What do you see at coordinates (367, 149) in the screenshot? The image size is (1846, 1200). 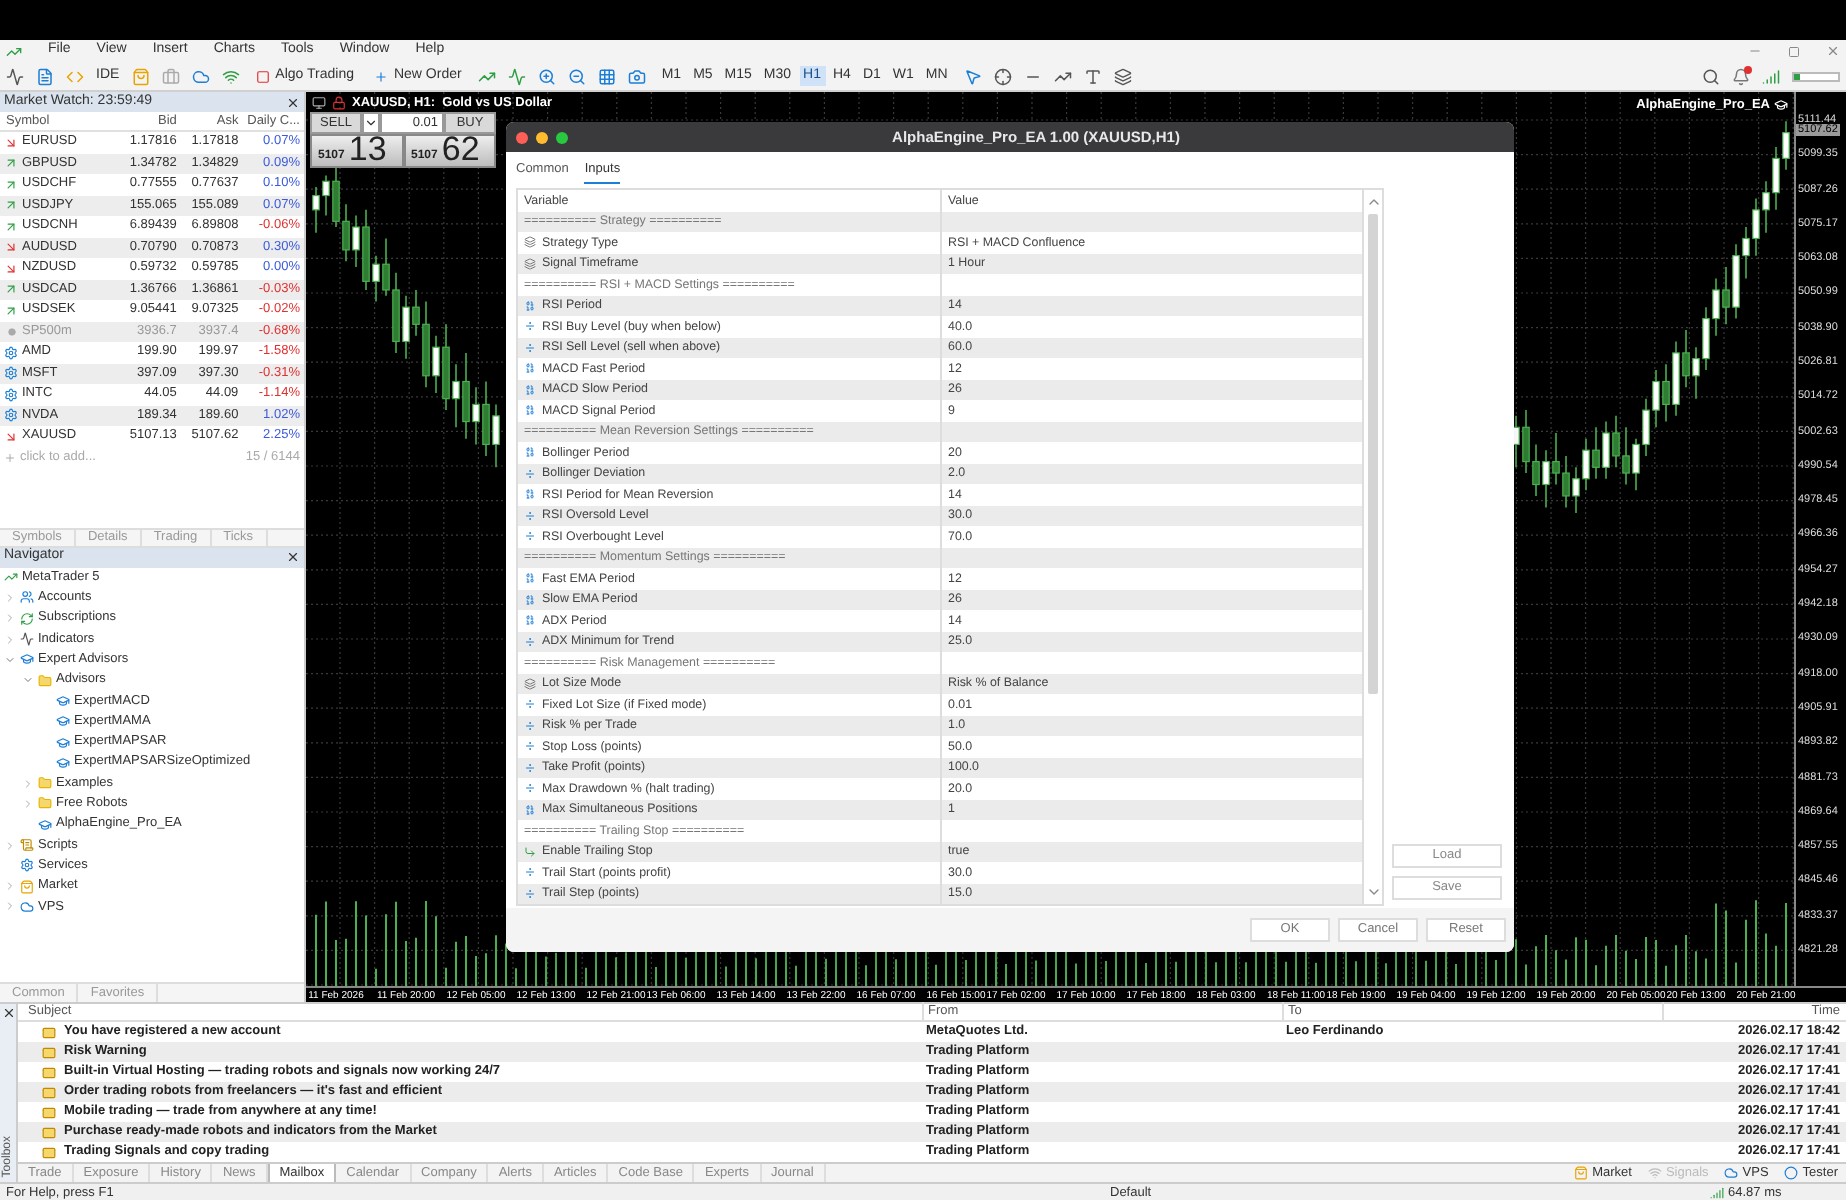 I see `price-digits: 13` at bounding box center [367, 149].